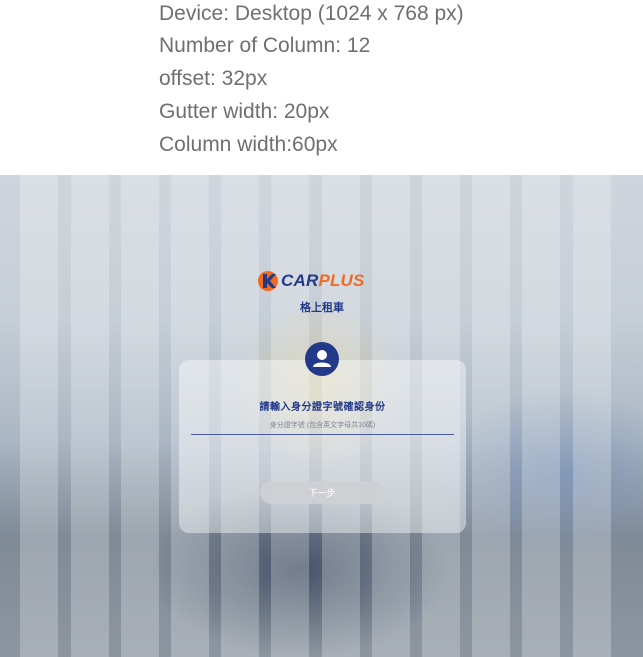  What do you see at coordinates (248, 144) in the screenshot?
I see `spec-column-width: Column width:60px` at bounding box center [248, 144].